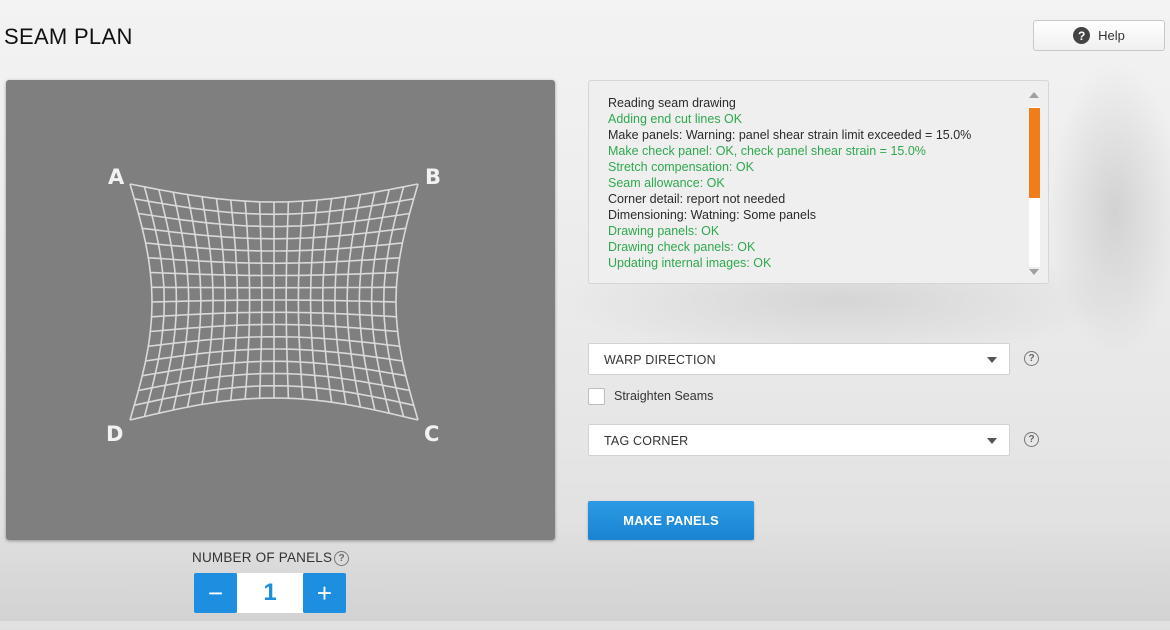  I want to click on help-button: ? Help, so click(1099, 35).